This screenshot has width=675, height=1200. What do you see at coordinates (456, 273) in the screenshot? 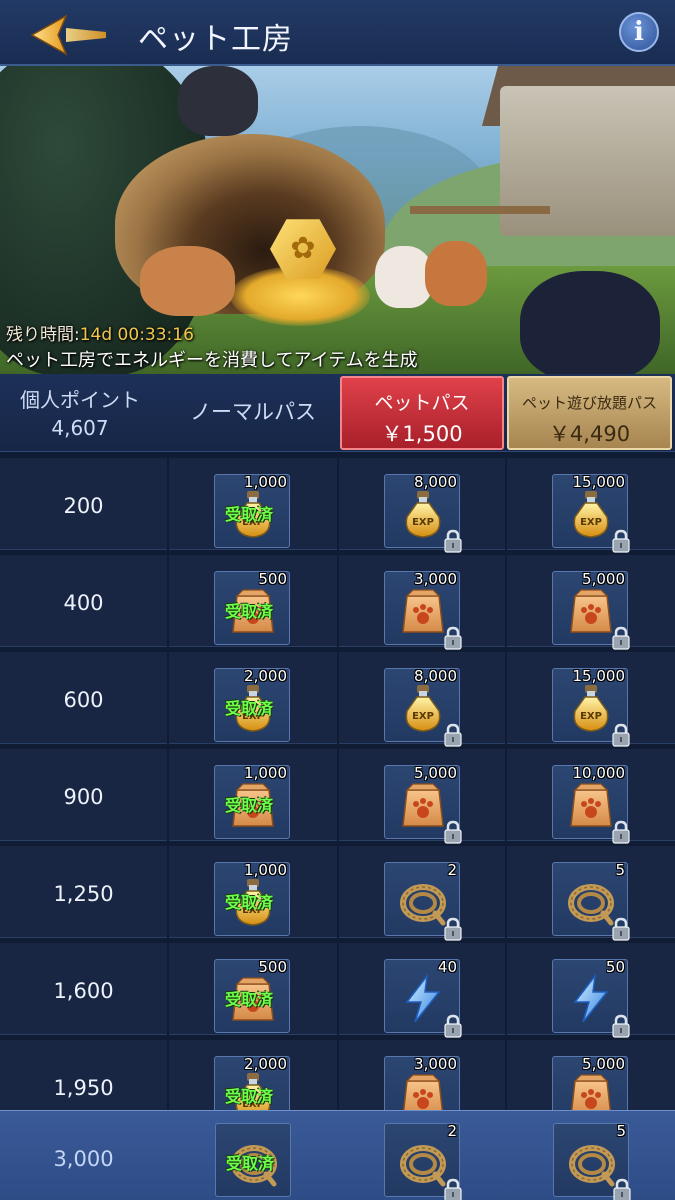
I see `corgi-dog-image` at bounding box center [456, 273].